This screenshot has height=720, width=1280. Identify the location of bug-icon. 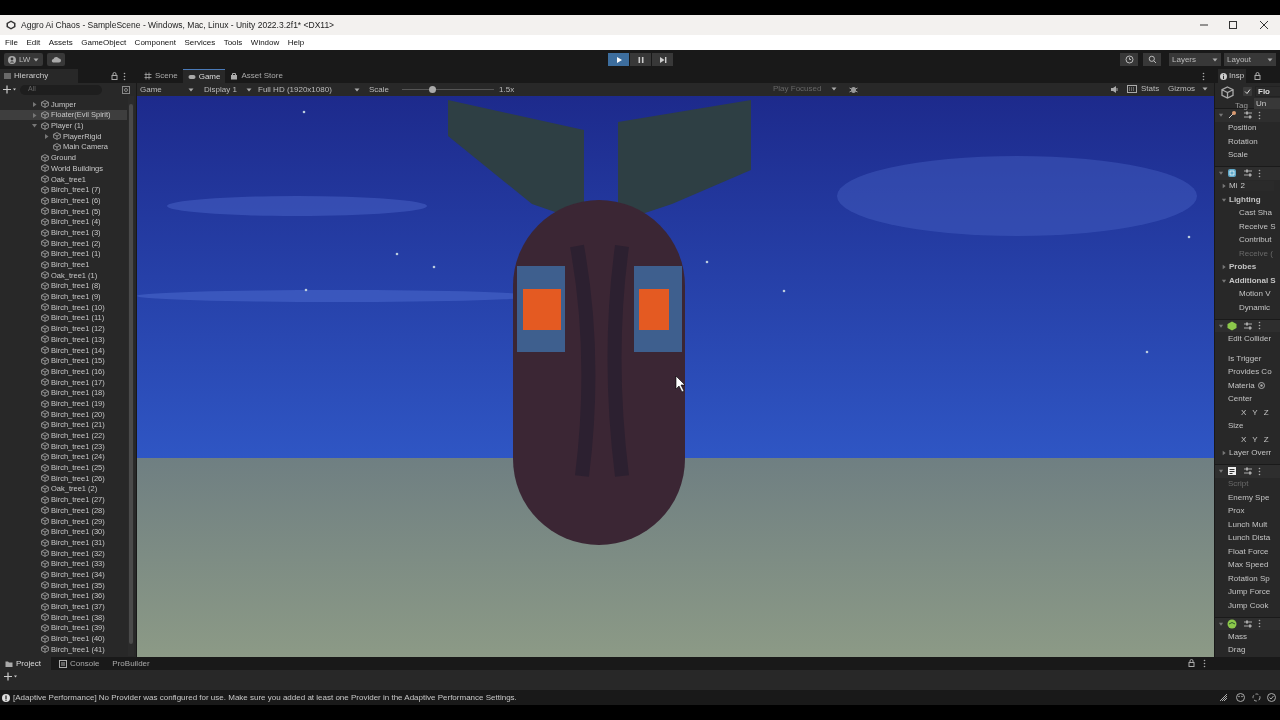
(853, 89).